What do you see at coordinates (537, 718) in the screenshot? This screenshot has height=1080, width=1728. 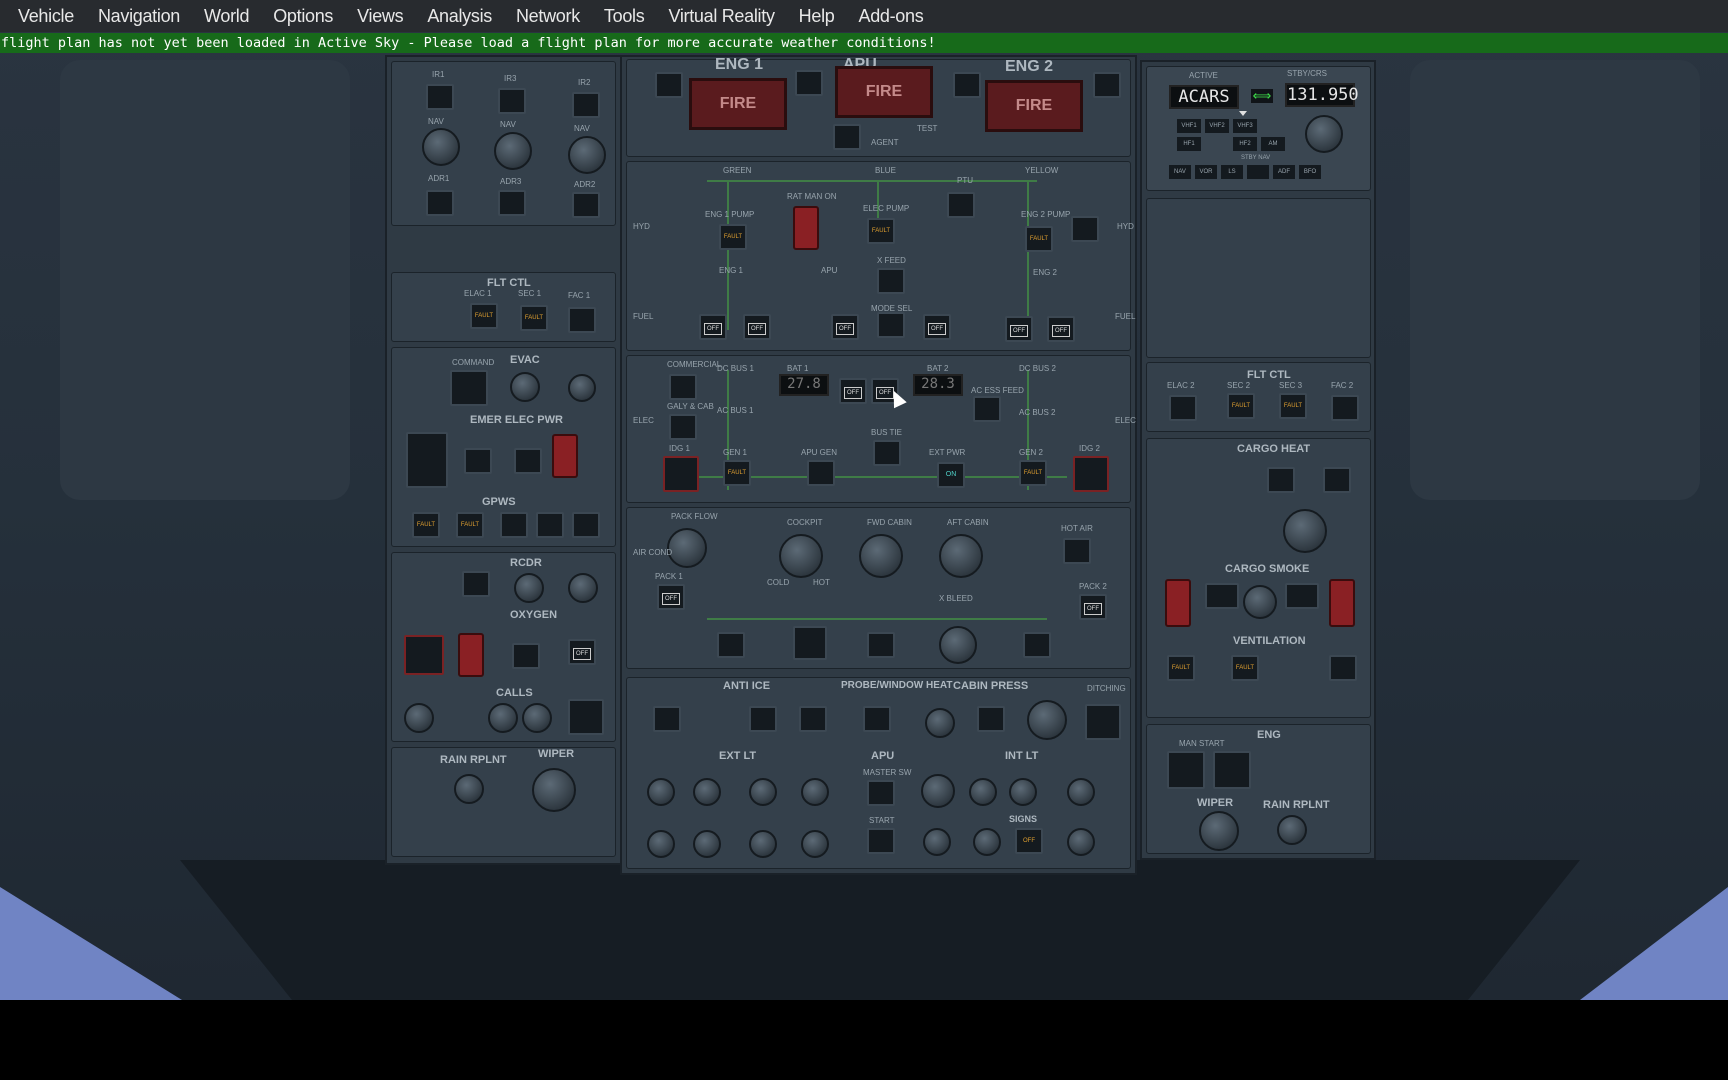 I see `call-aft-button` at bounding box center [537, 718].